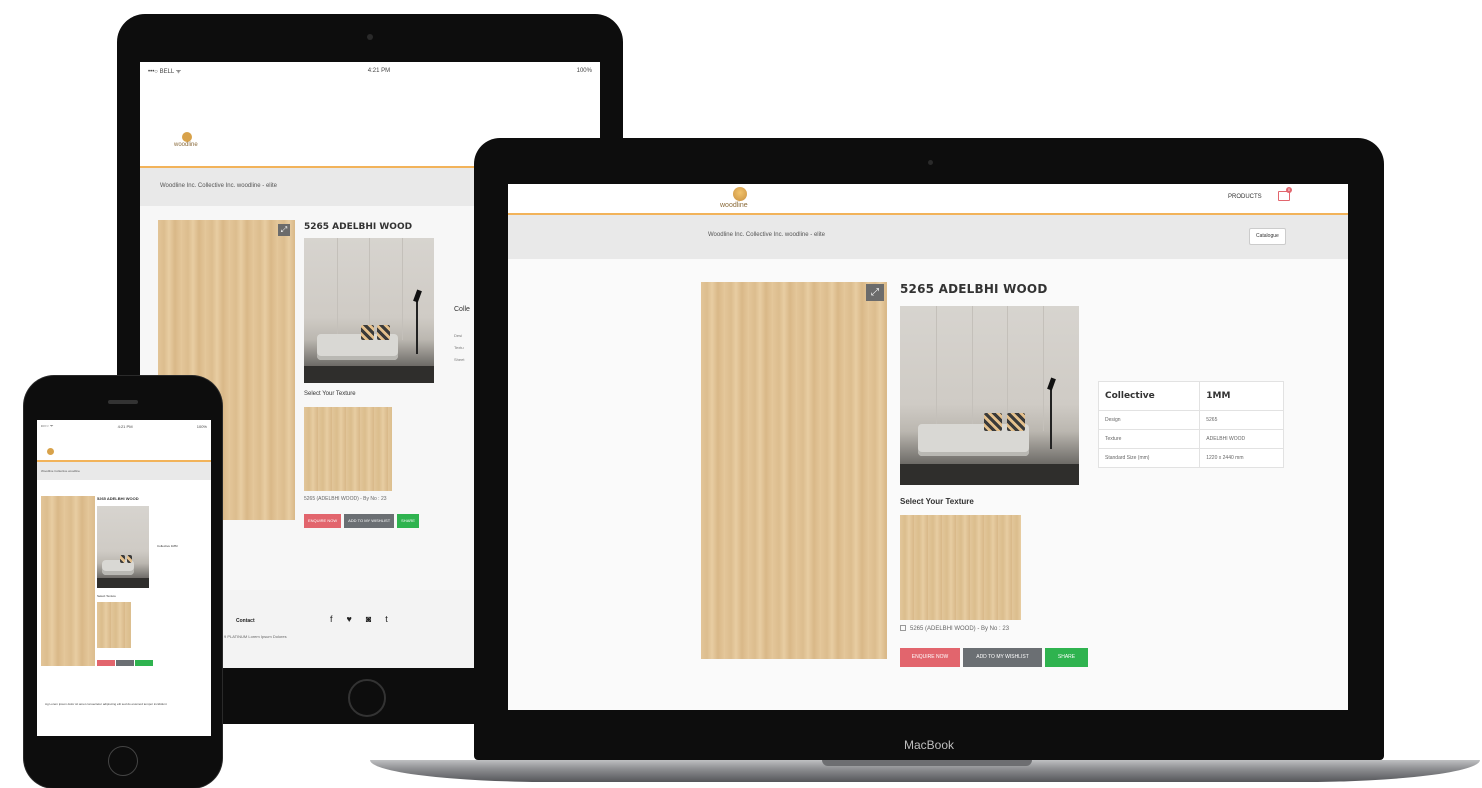 The width and height of the screenshot is (1482, 788). I want to click on collection-heading: Colle, so click(462, 309).